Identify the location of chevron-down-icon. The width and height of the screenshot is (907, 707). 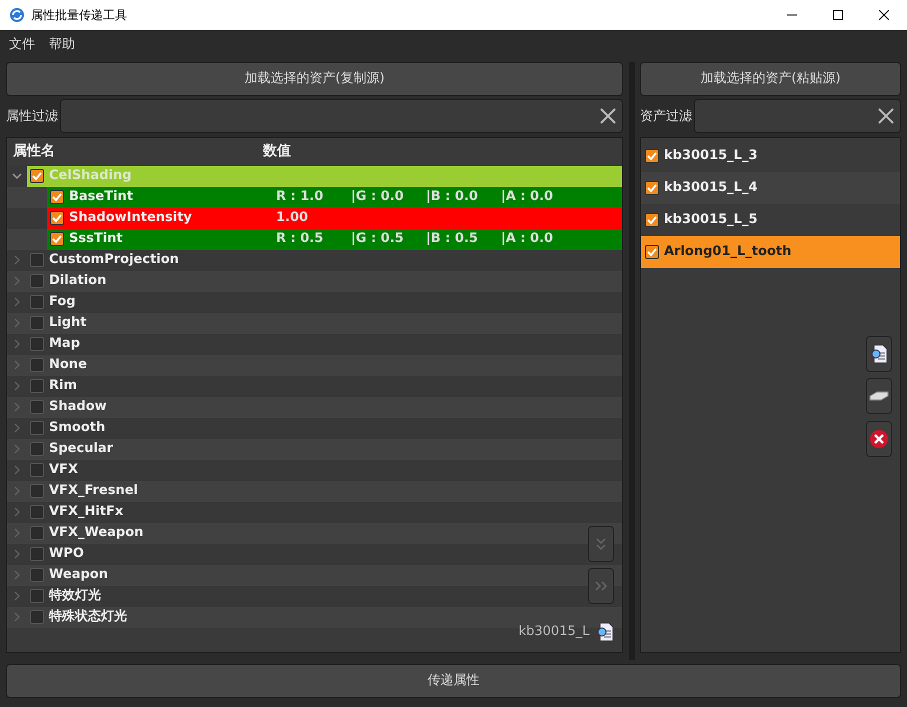
(17, 176).